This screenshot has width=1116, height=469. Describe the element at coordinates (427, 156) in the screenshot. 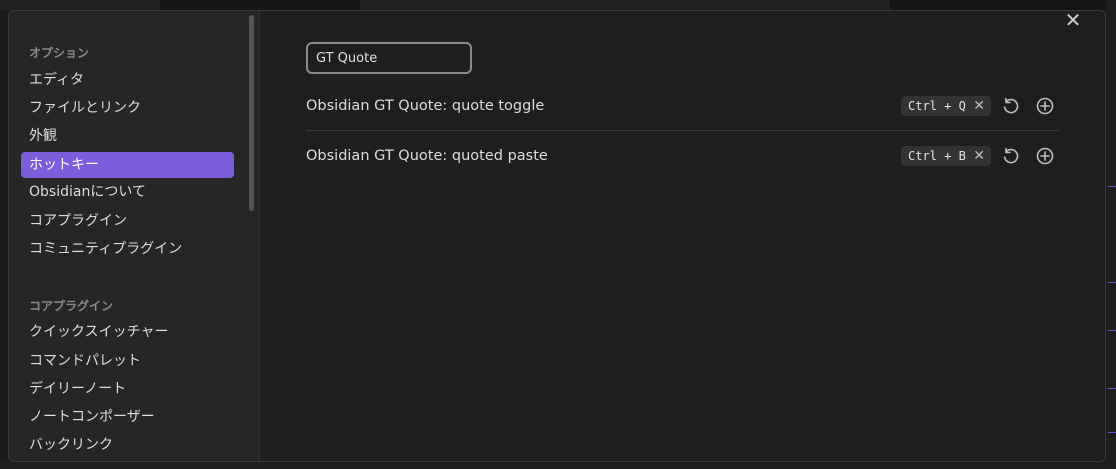

I see `hotkey-command-name: Obsidian GT Quote: quoted paste` at that location.